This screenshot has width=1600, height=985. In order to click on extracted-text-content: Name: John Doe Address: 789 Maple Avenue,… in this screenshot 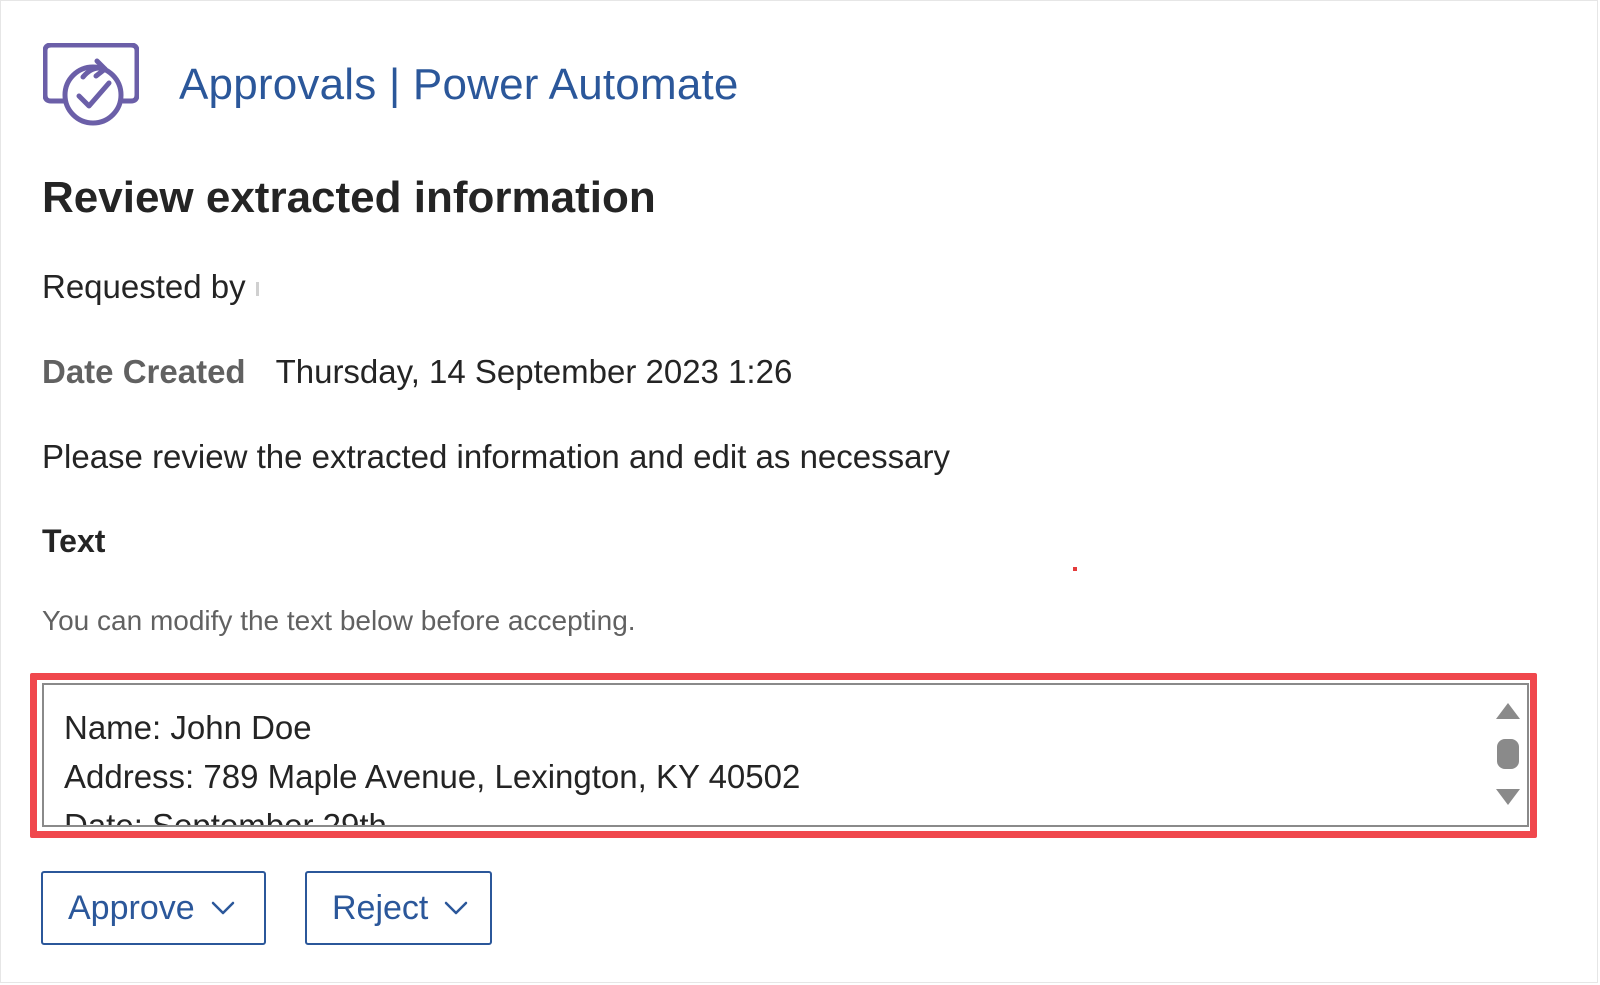, I will do `click(432, 765)`.